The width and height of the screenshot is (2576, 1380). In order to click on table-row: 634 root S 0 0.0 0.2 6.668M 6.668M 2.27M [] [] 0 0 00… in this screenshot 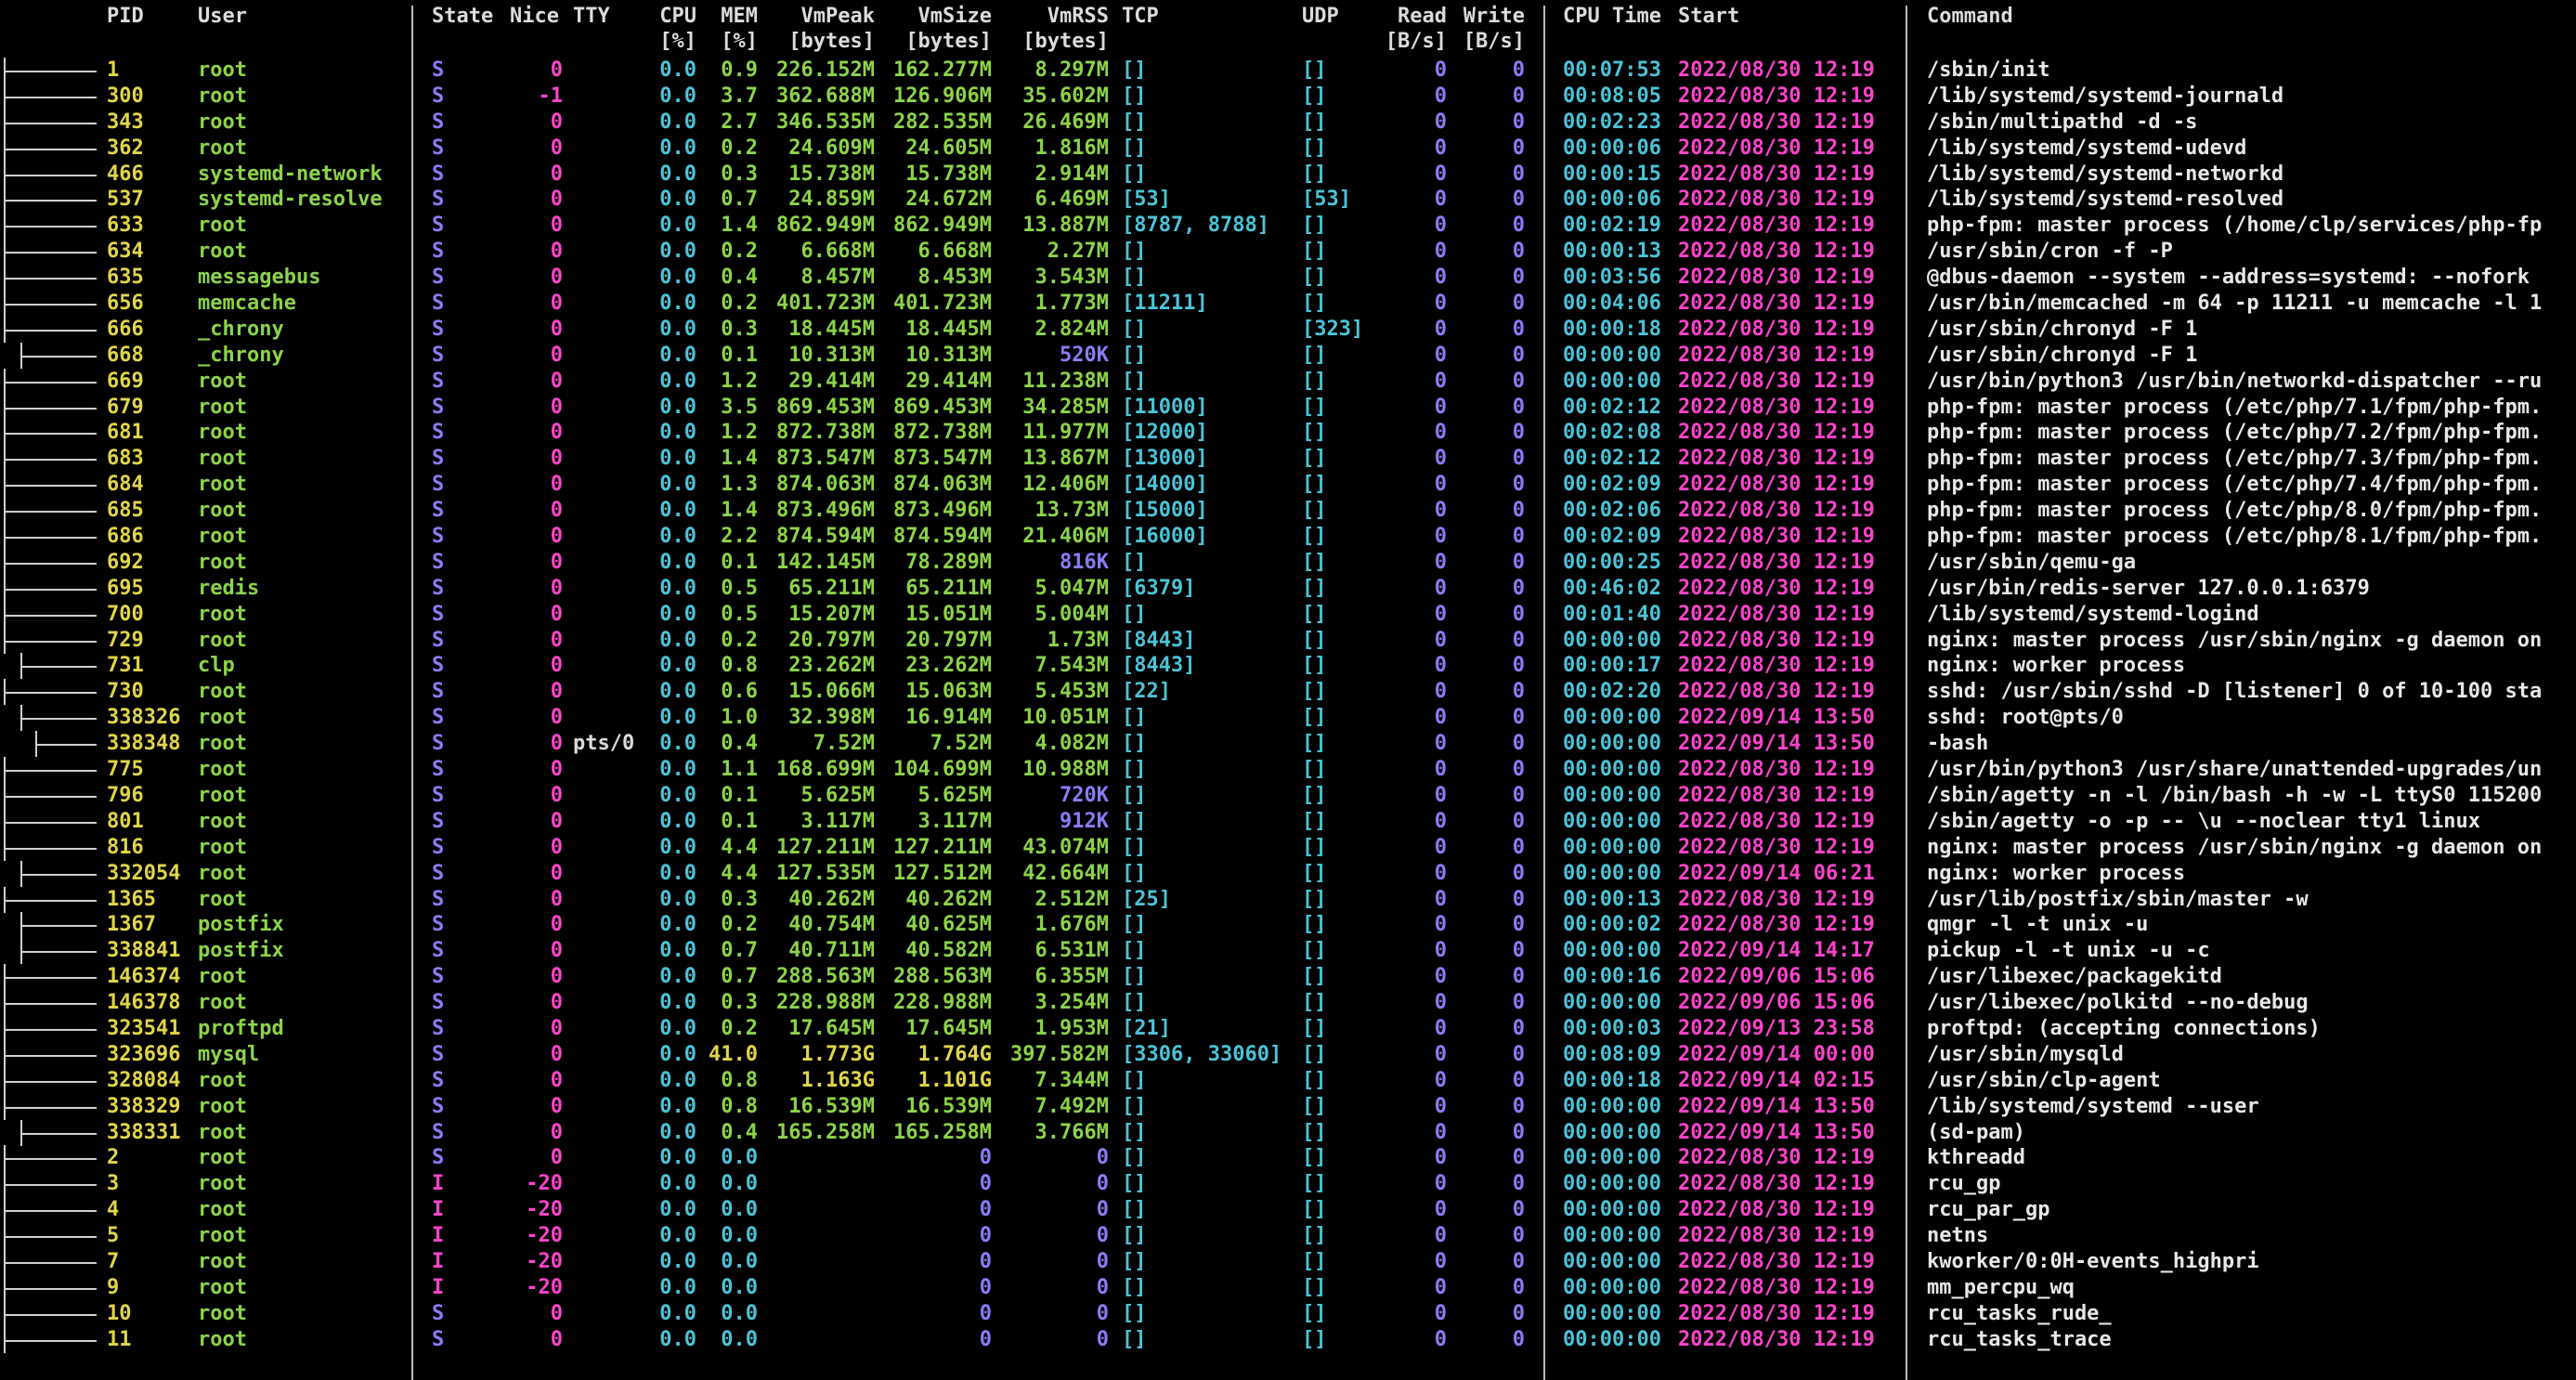, I will do `click(1288, 252)`.